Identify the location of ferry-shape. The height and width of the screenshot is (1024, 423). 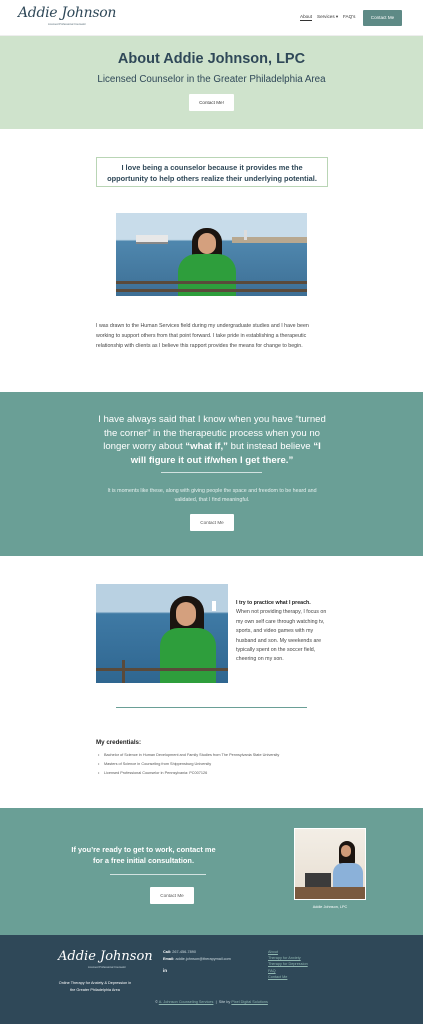
(152, 239).